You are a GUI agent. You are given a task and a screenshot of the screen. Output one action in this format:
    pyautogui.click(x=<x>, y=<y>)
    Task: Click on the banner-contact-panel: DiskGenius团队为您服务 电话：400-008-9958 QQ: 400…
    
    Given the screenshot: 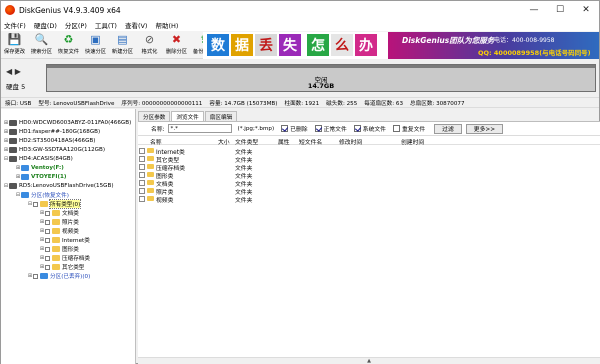 What is the action you would take?
    pyautogui.click(x=493, y=45)
    